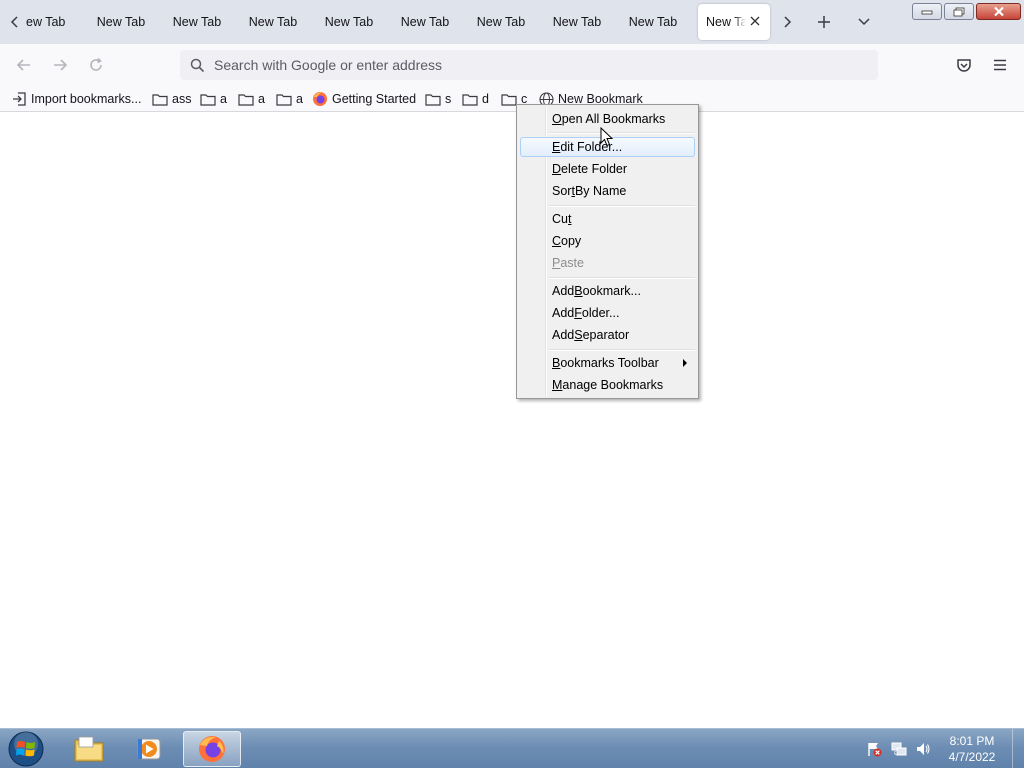 The width and height of the screenshot is (1024, 768). I want to click on chevron-down-icon, so click(864, 22).